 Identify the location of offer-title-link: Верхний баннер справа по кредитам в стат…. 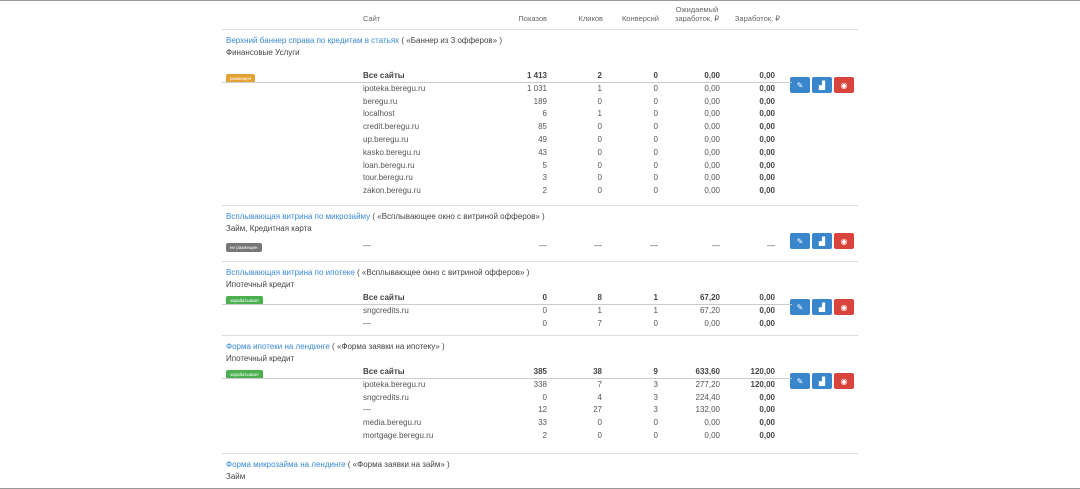
(312, 40).